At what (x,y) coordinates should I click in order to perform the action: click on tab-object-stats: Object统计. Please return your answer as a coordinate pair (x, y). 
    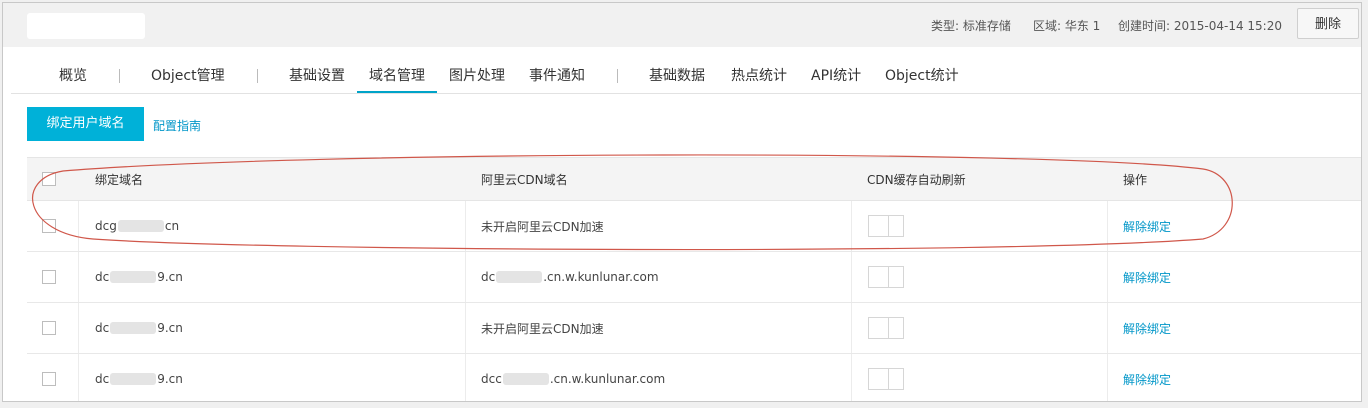
    Looking at the image, I should click on (922, 76).